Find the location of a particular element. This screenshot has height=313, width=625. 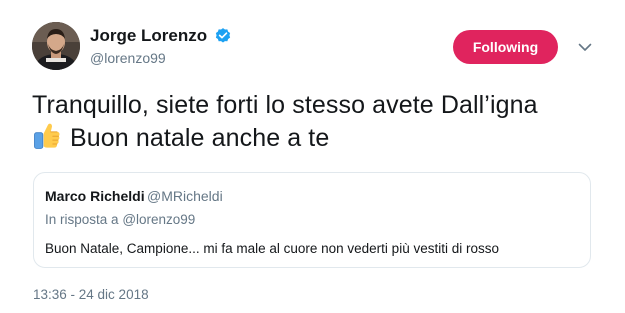

tweet-text-line-2: Buon natale anche a te is located at coordinates (317, 137).